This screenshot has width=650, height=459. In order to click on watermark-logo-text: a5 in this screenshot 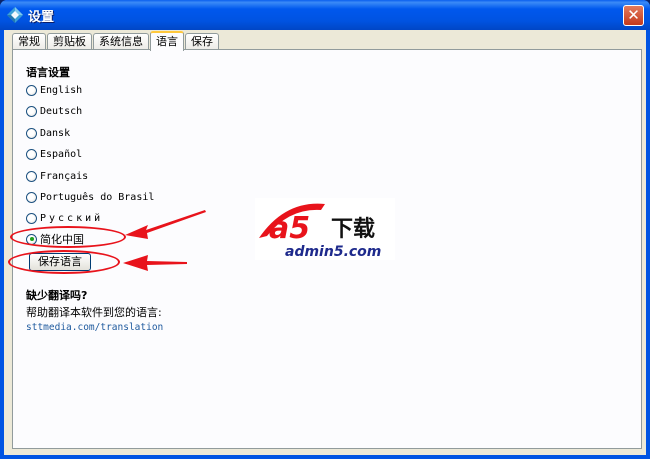, I will do `click(289, 228)`.